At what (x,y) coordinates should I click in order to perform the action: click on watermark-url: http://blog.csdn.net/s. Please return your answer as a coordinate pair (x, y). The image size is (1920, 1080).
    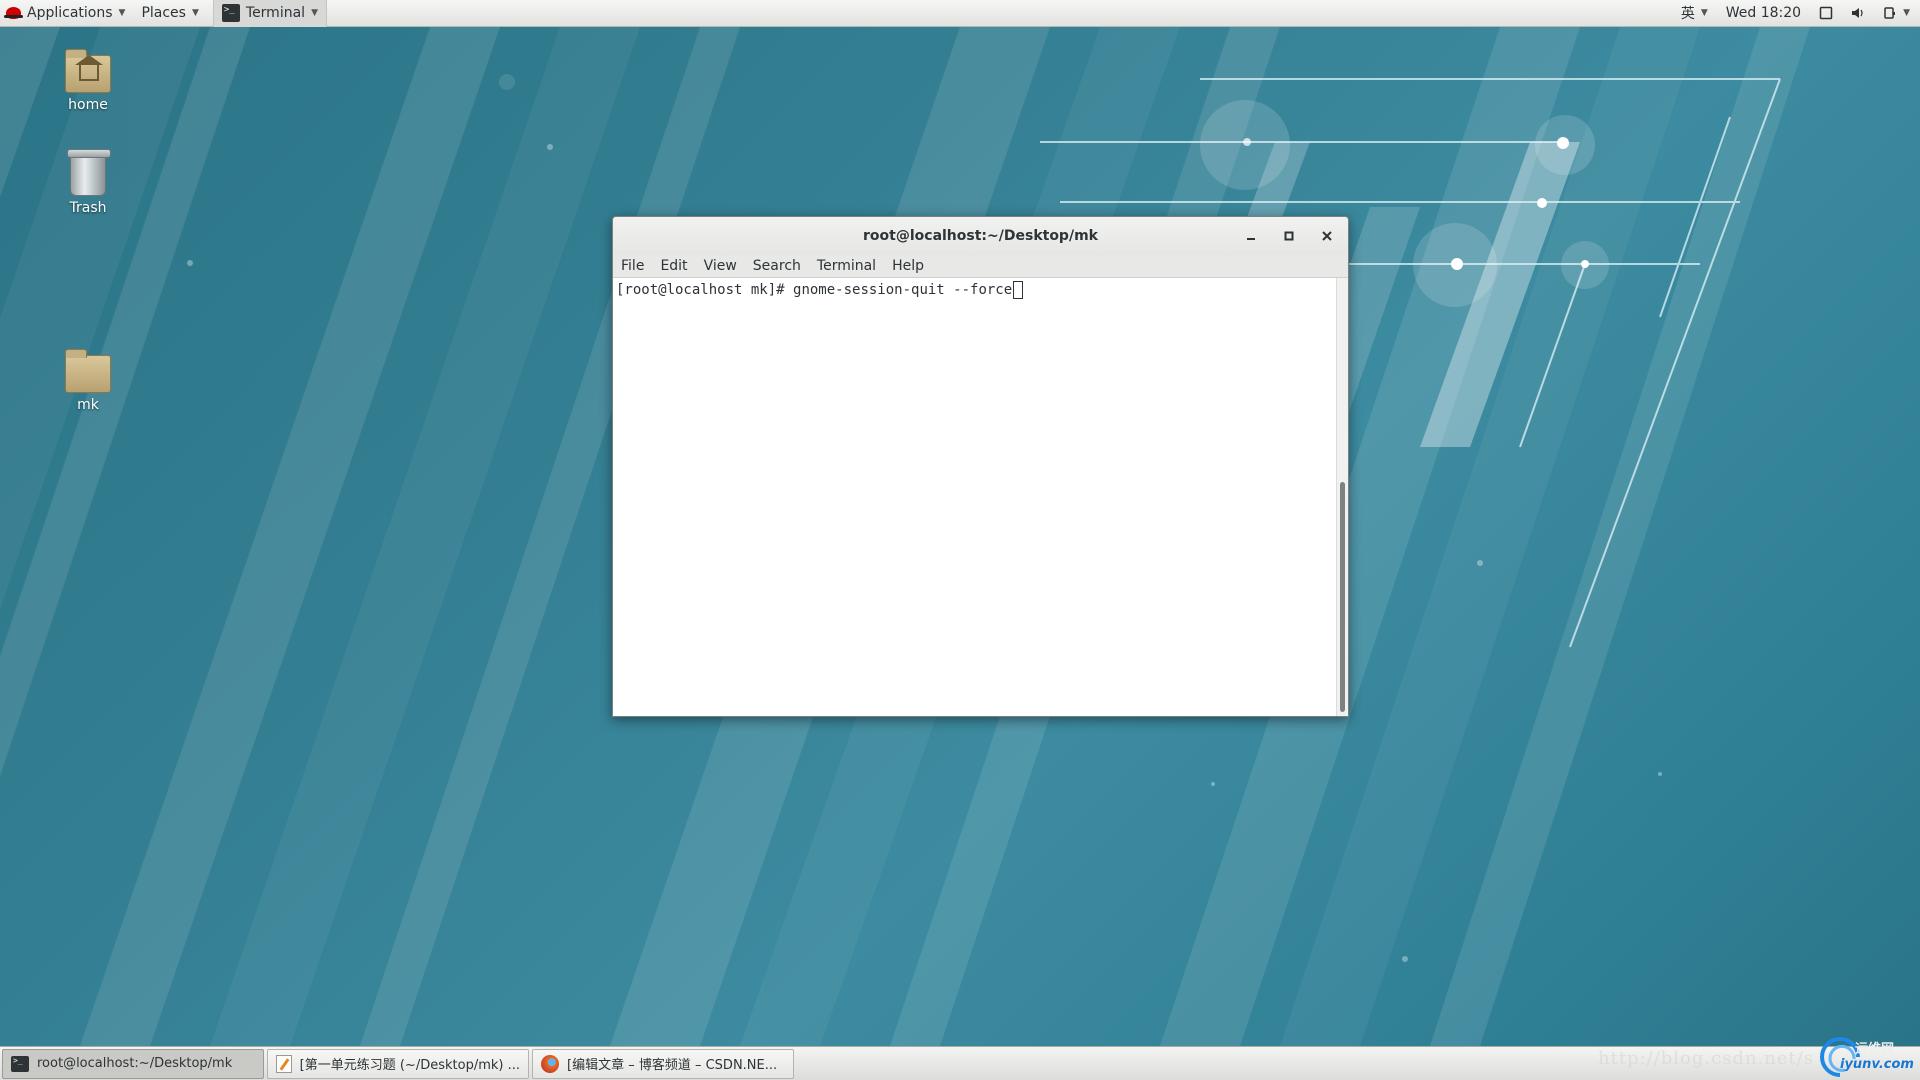
    Looking at the image, I should click on (1706, 1058).